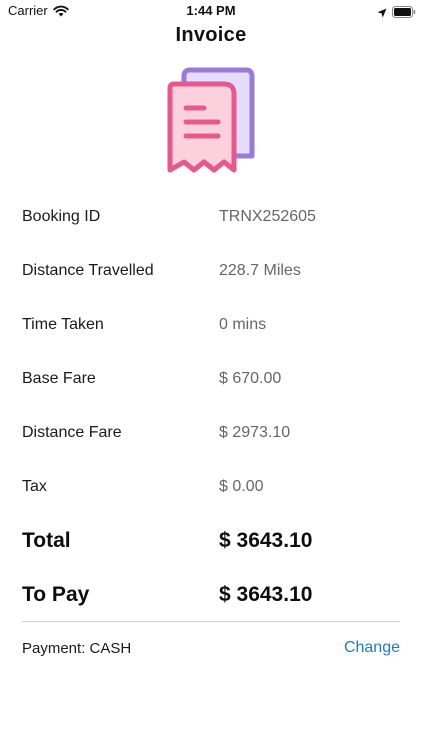 The height and width of the screenshot is (750, 422). I want to click on distance-travelled-value: 228.7 Miles, so click(260, 270).